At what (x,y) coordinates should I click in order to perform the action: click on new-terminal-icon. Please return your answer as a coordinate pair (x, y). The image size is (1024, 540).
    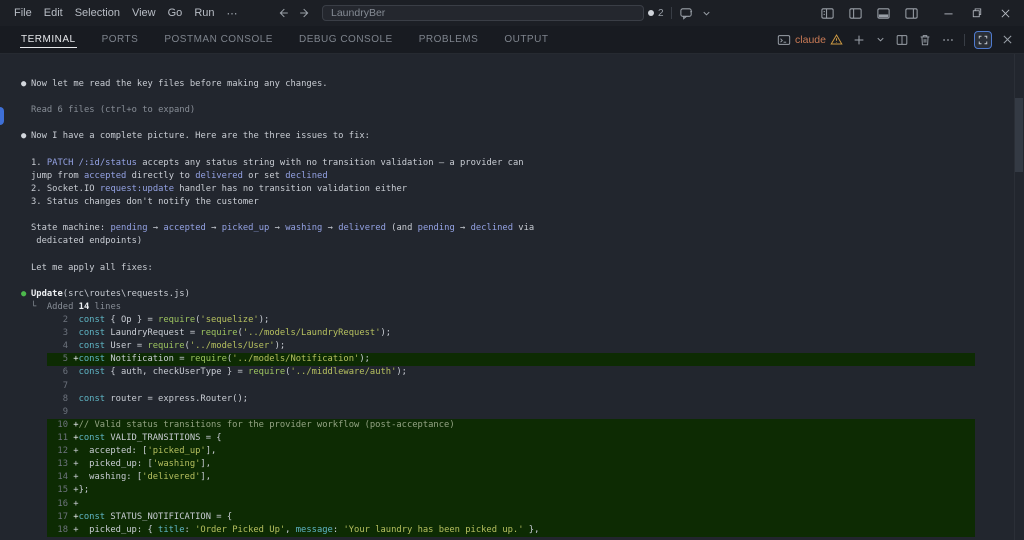
    Looking at the image, I should click on (859, 40).